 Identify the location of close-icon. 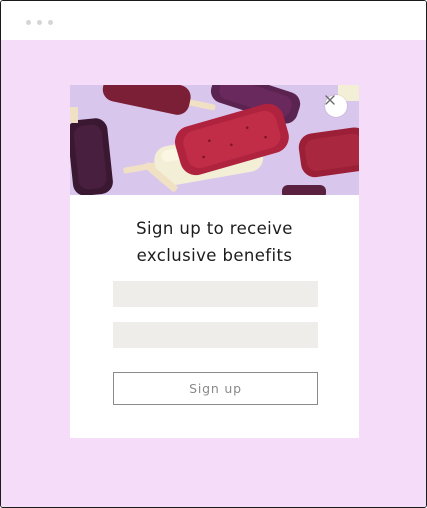
(330, 100).